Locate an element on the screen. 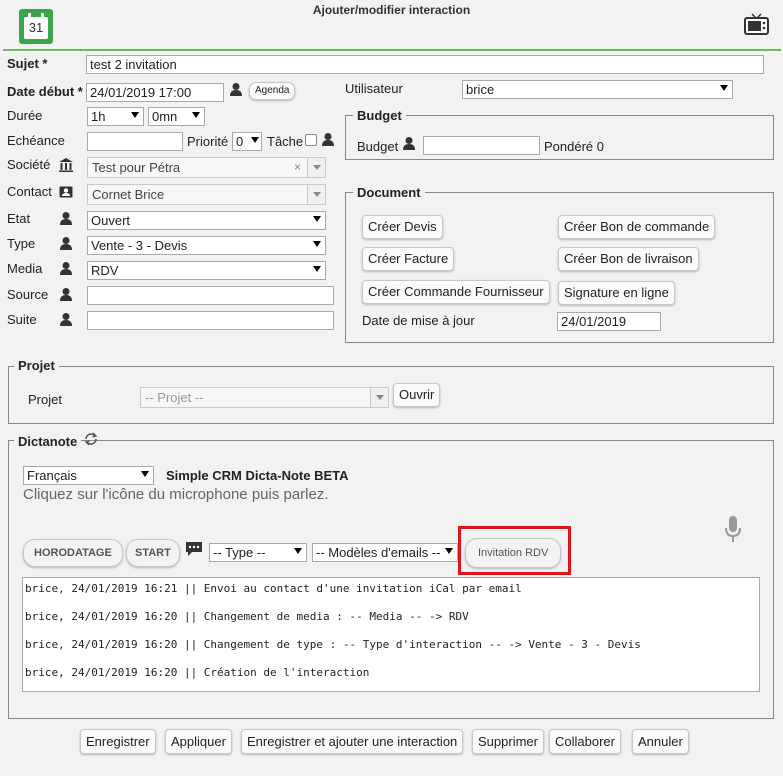 Image resolution: width=783 pixels, height=776 pixels. source-label: Source is located at coordinates (28, 294).